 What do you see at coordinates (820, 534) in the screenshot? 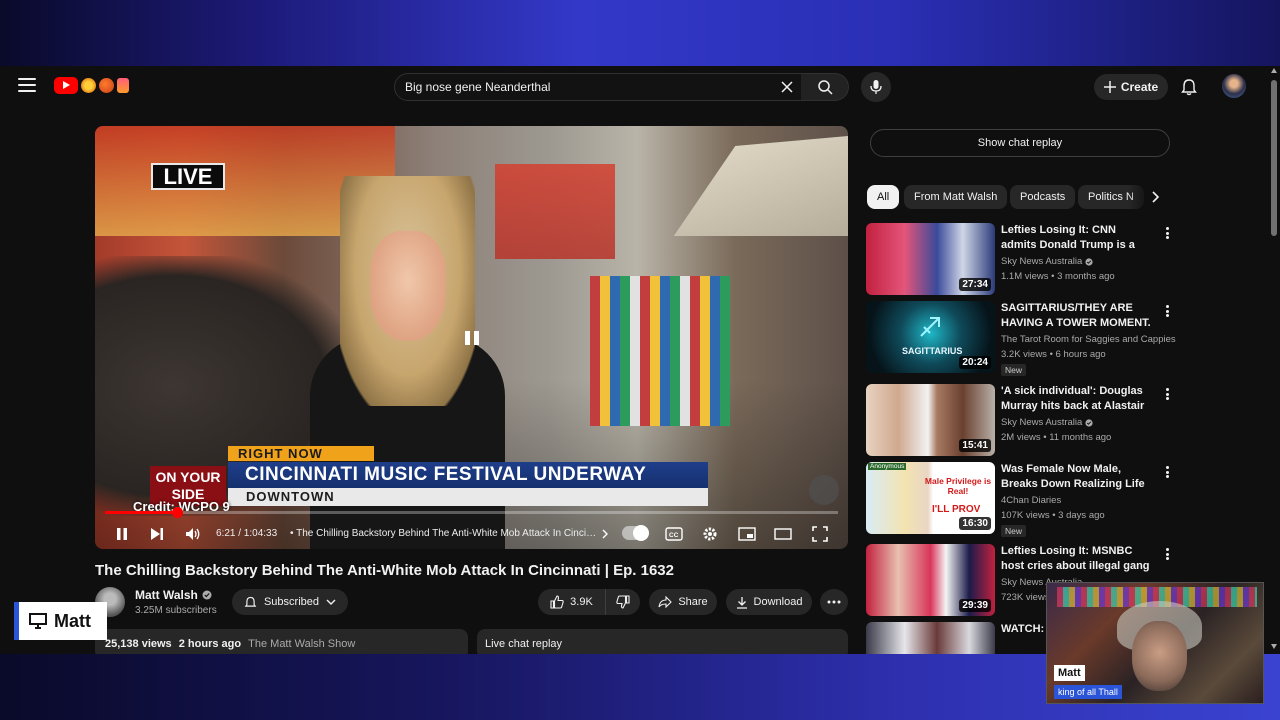
I see `fullscreen-button` at bounding box center [820, 534].